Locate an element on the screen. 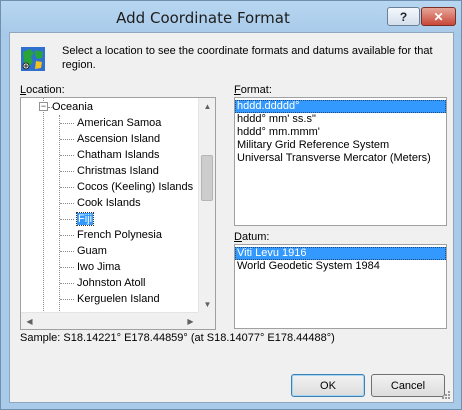 This screenshot has height=410, width=462. datum-list: Viti Levu 1916 World Geodetic System 1984 is located at coordinates (340, 286).